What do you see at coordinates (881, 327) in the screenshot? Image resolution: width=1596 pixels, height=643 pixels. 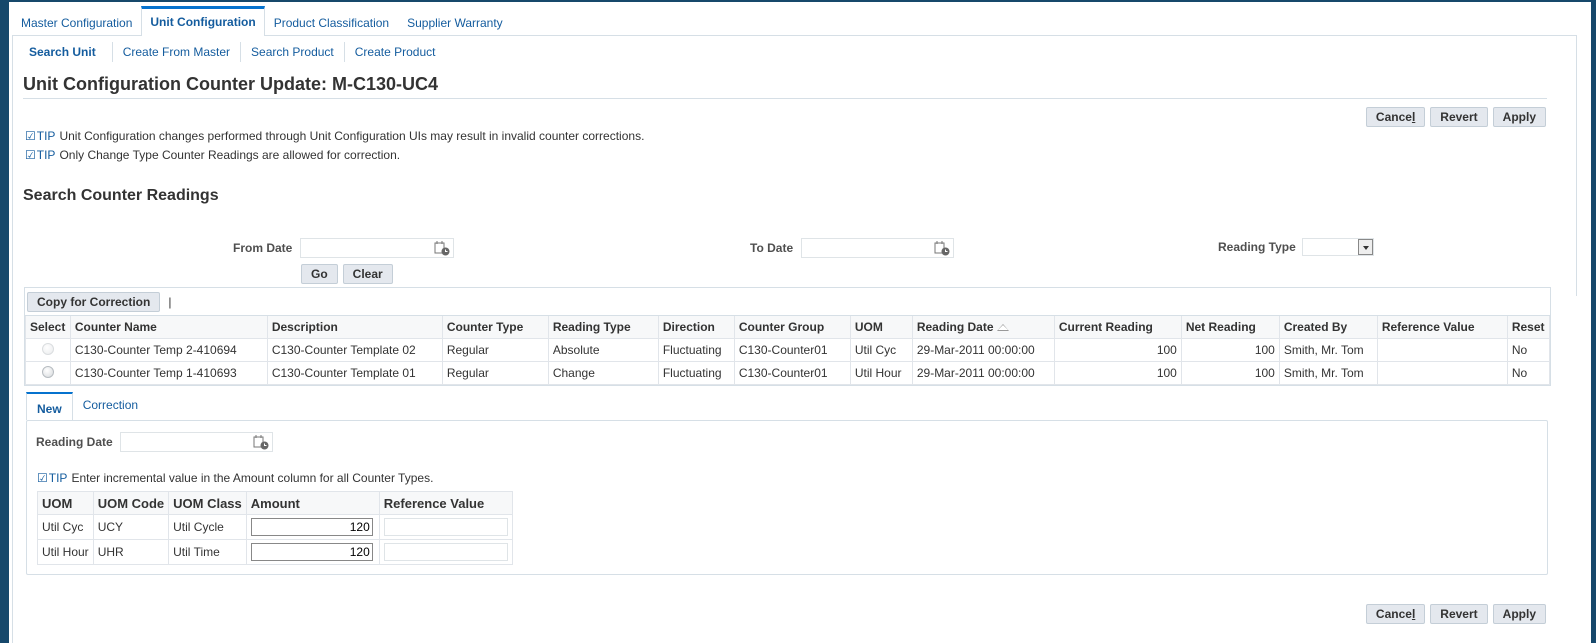 I see `col-uom: UOM` at bounding box center [881, 327].